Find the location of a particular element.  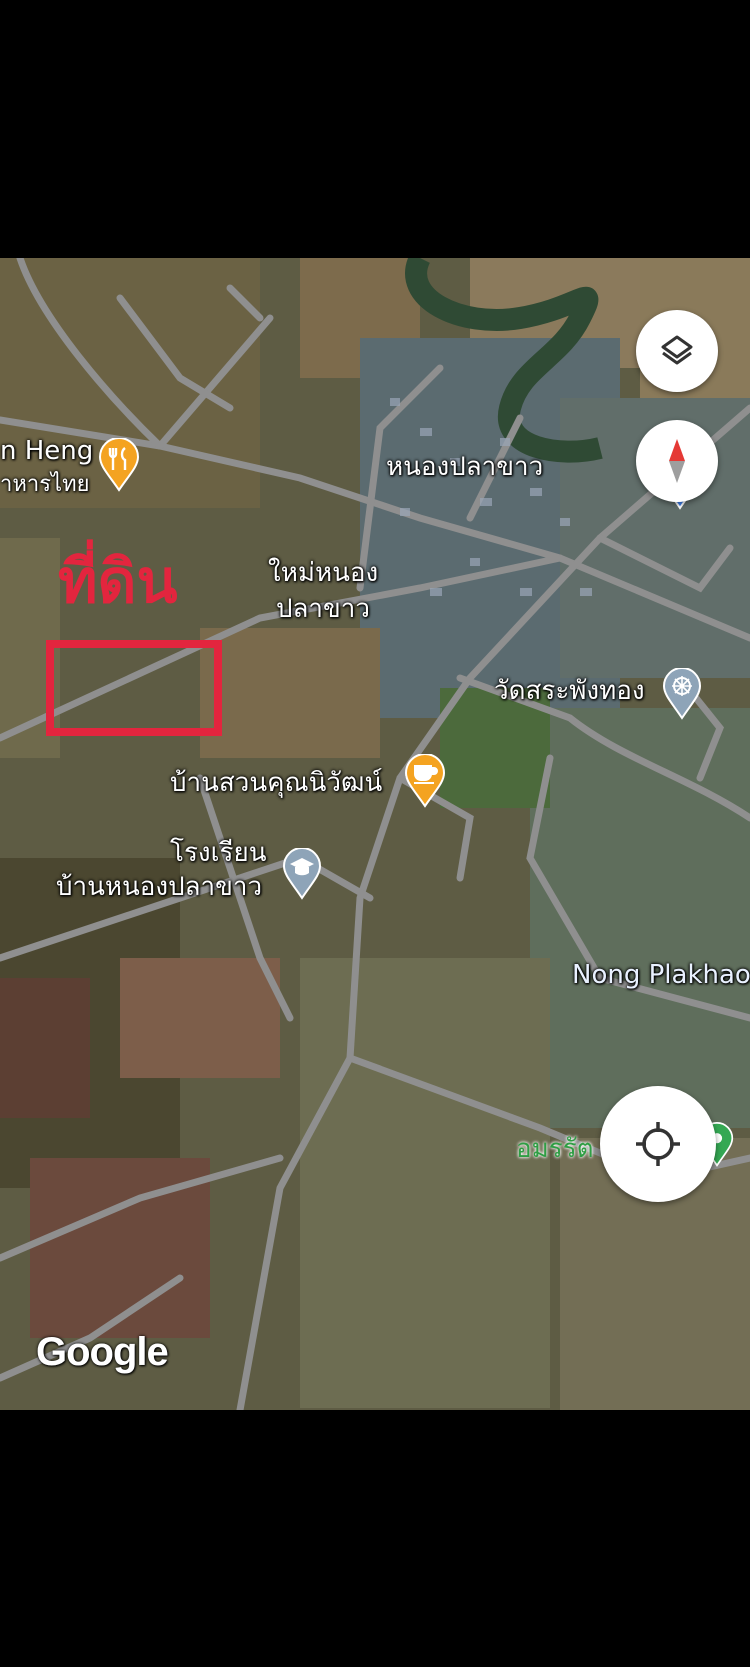

compass-button is located at coordinates (677, 461).